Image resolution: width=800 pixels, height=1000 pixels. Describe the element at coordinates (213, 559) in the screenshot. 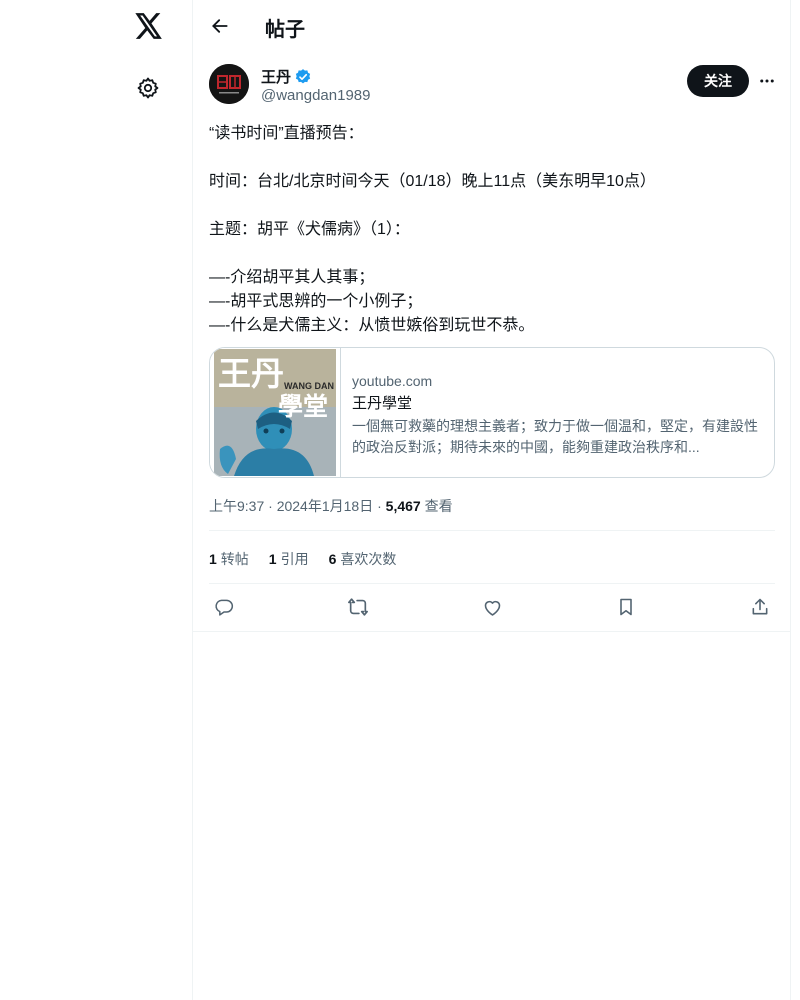

I see `retweet-count-value: 1` at that location.